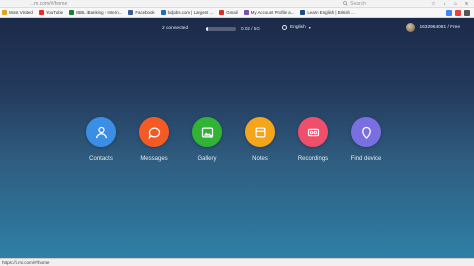 The height and width of the screenshot is (266, 474). What do you see at coordinates (237, 4) in the screenshot?
I see `browser-toolbar: ...m.com/#/home Search ☆ ↓ ⌂ ≡` at bounding box center [237, 4].